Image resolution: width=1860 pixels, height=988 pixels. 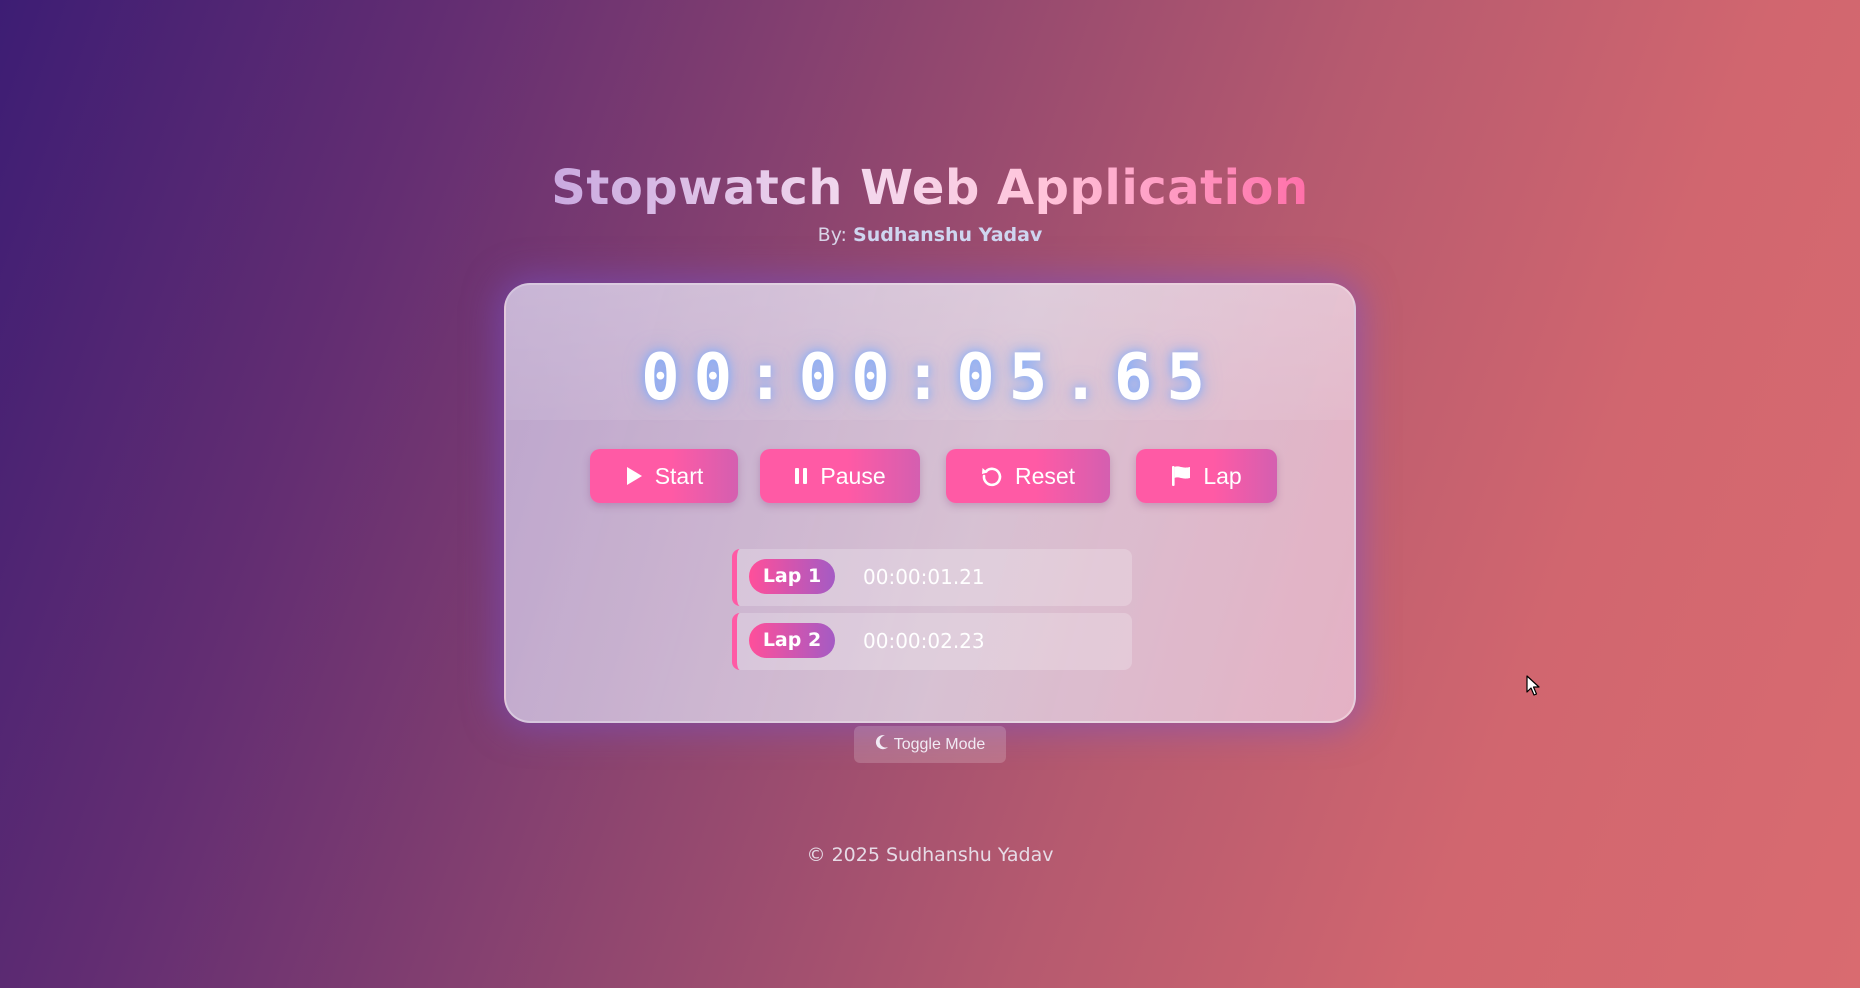 I want to click on reset-label: Reset, so click(x=1045, y=475).